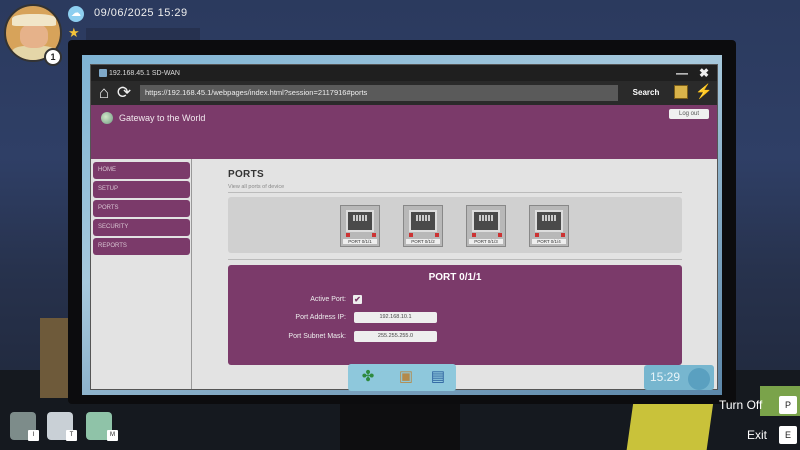 This screenshot has width=800, height=450. What do you see at coordinates (141, 189) in the screenshot?
I see `sidebar-item-setup: SETUP` at bounding box center [141, 189].